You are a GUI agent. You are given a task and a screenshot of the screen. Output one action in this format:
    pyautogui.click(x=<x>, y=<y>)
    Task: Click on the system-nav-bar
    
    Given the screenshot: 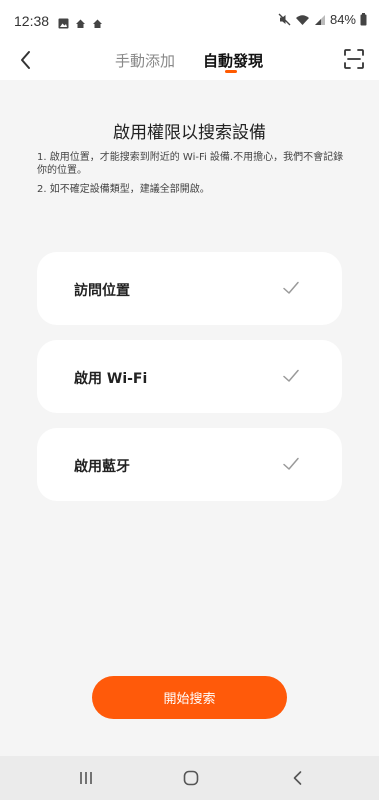 What is the action you would take?
    pyautogui.click(x=189, y=778)
    